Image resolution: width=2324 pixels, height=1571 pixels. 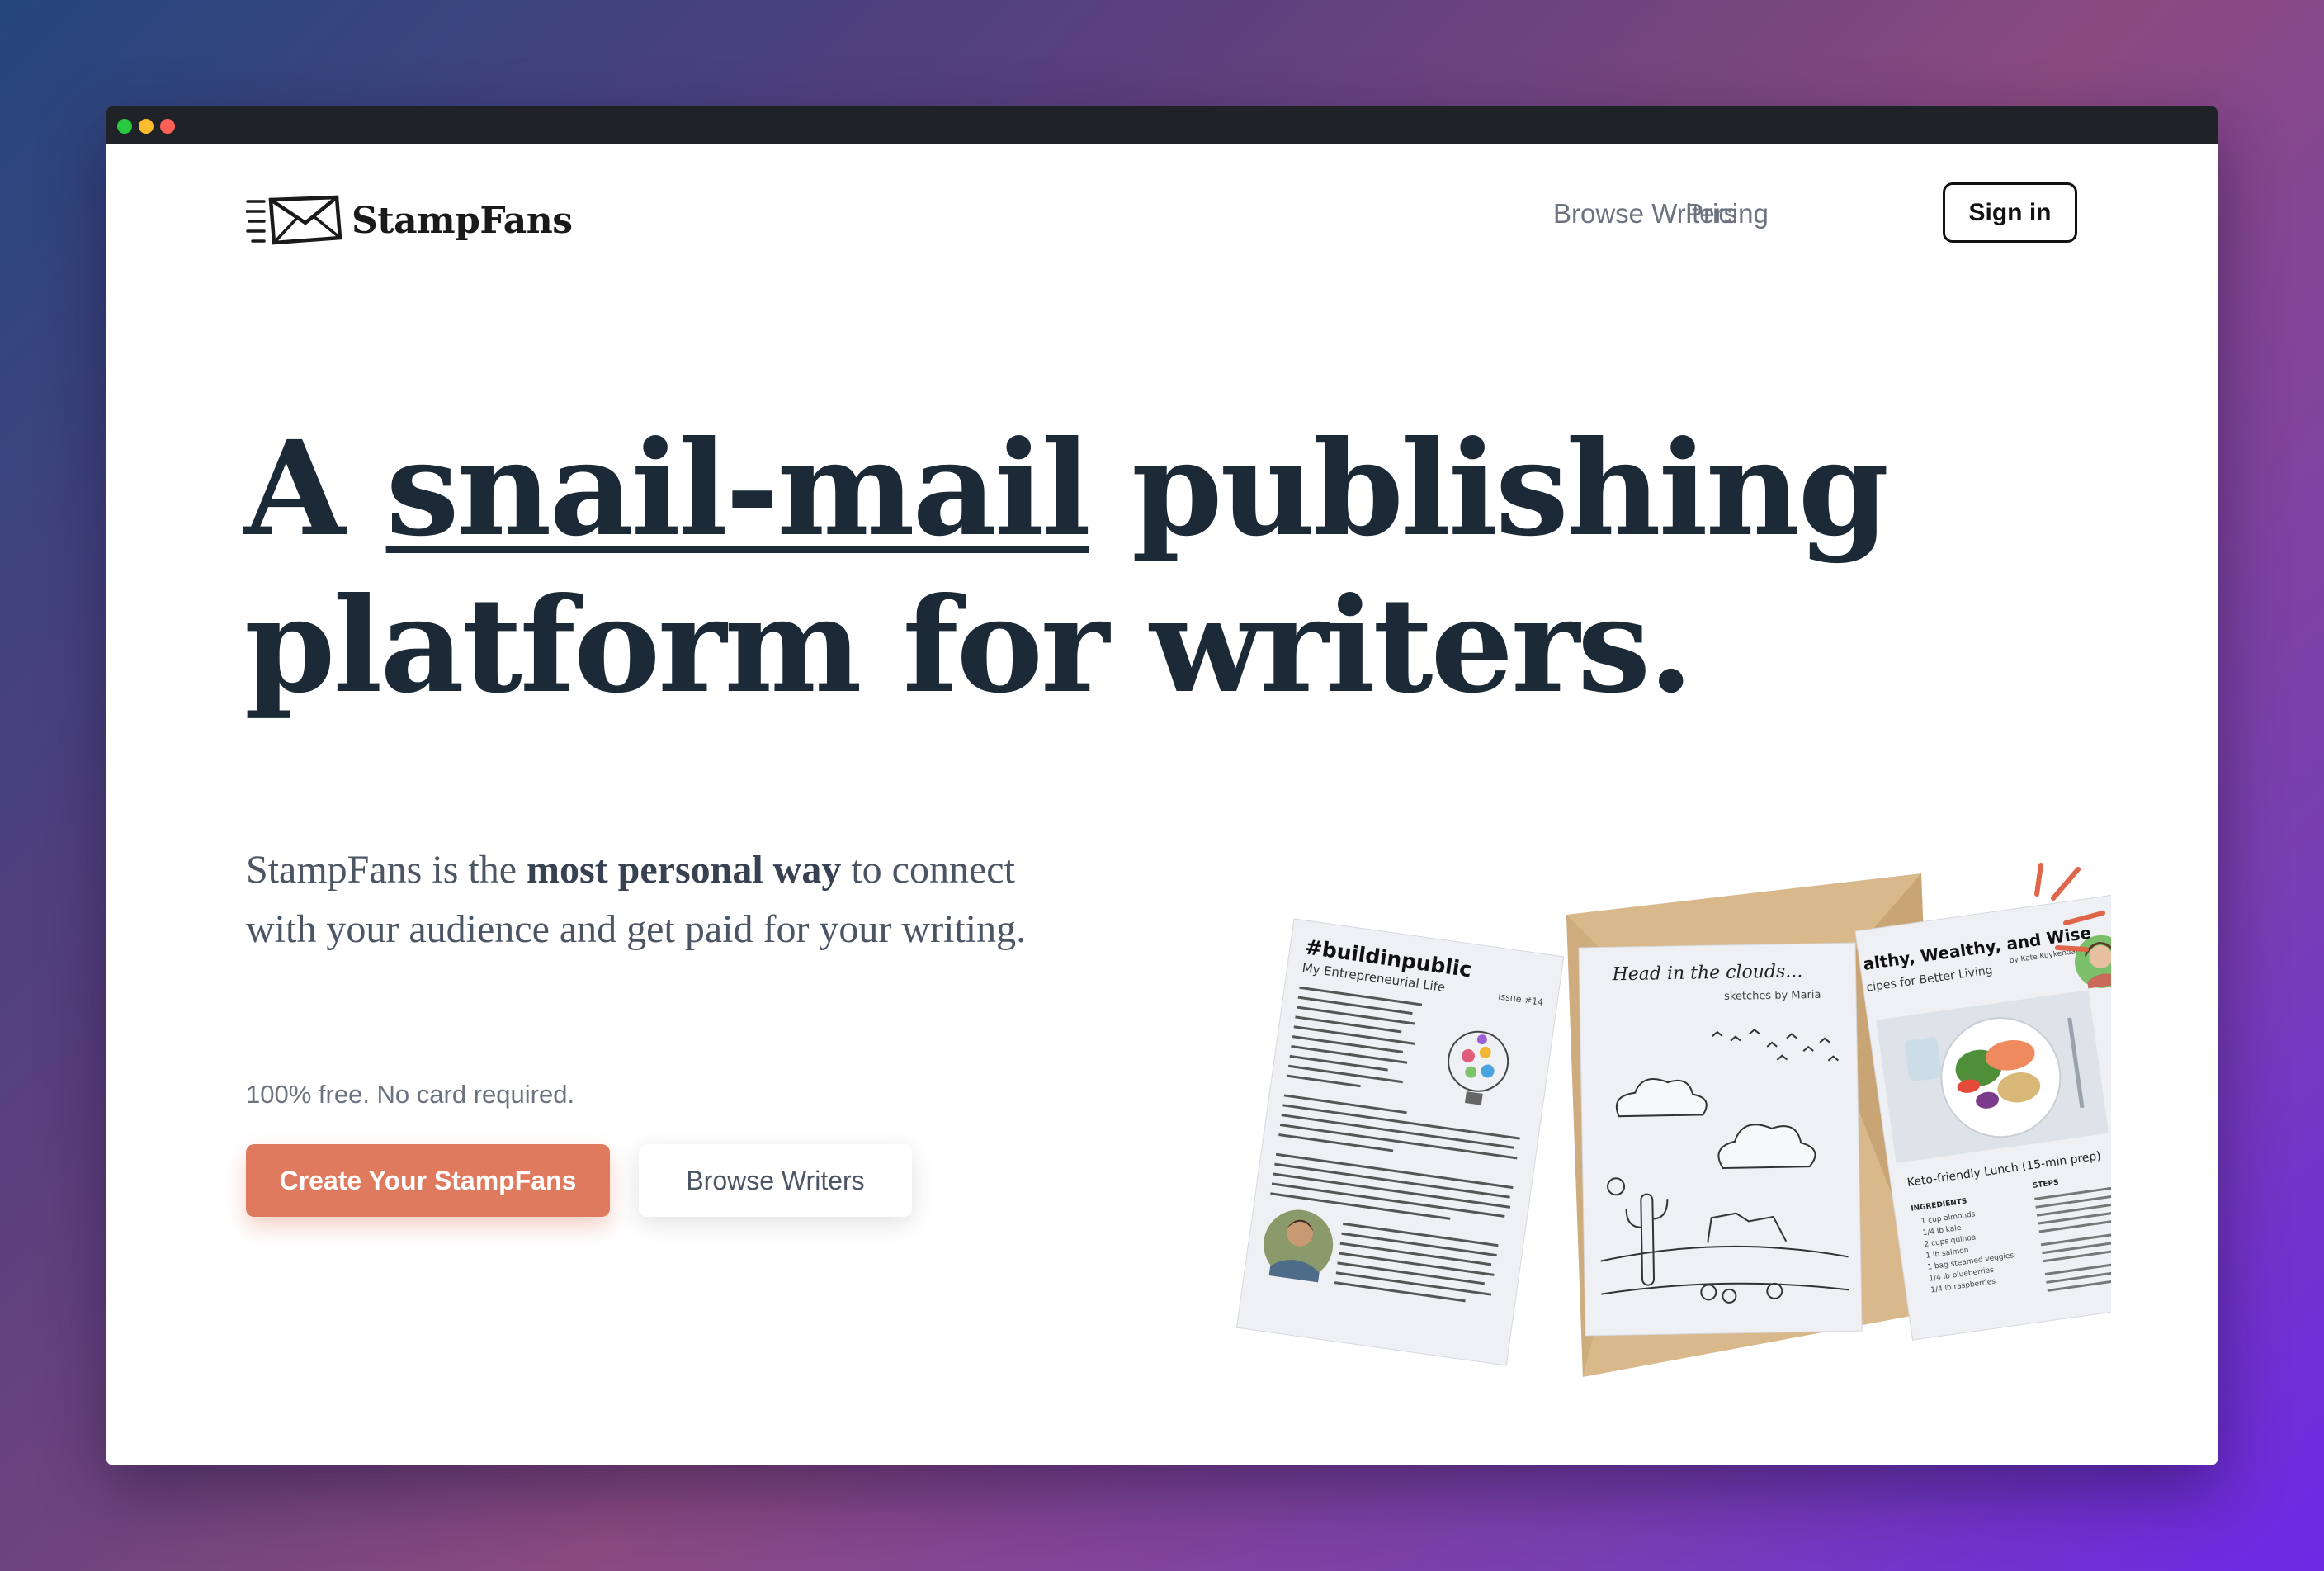 What do you see at coordinates (428, 1180) in the screenshot?
I see `create-stampfans-button: Create Your StampFans` at bounding box center [428, 1180].